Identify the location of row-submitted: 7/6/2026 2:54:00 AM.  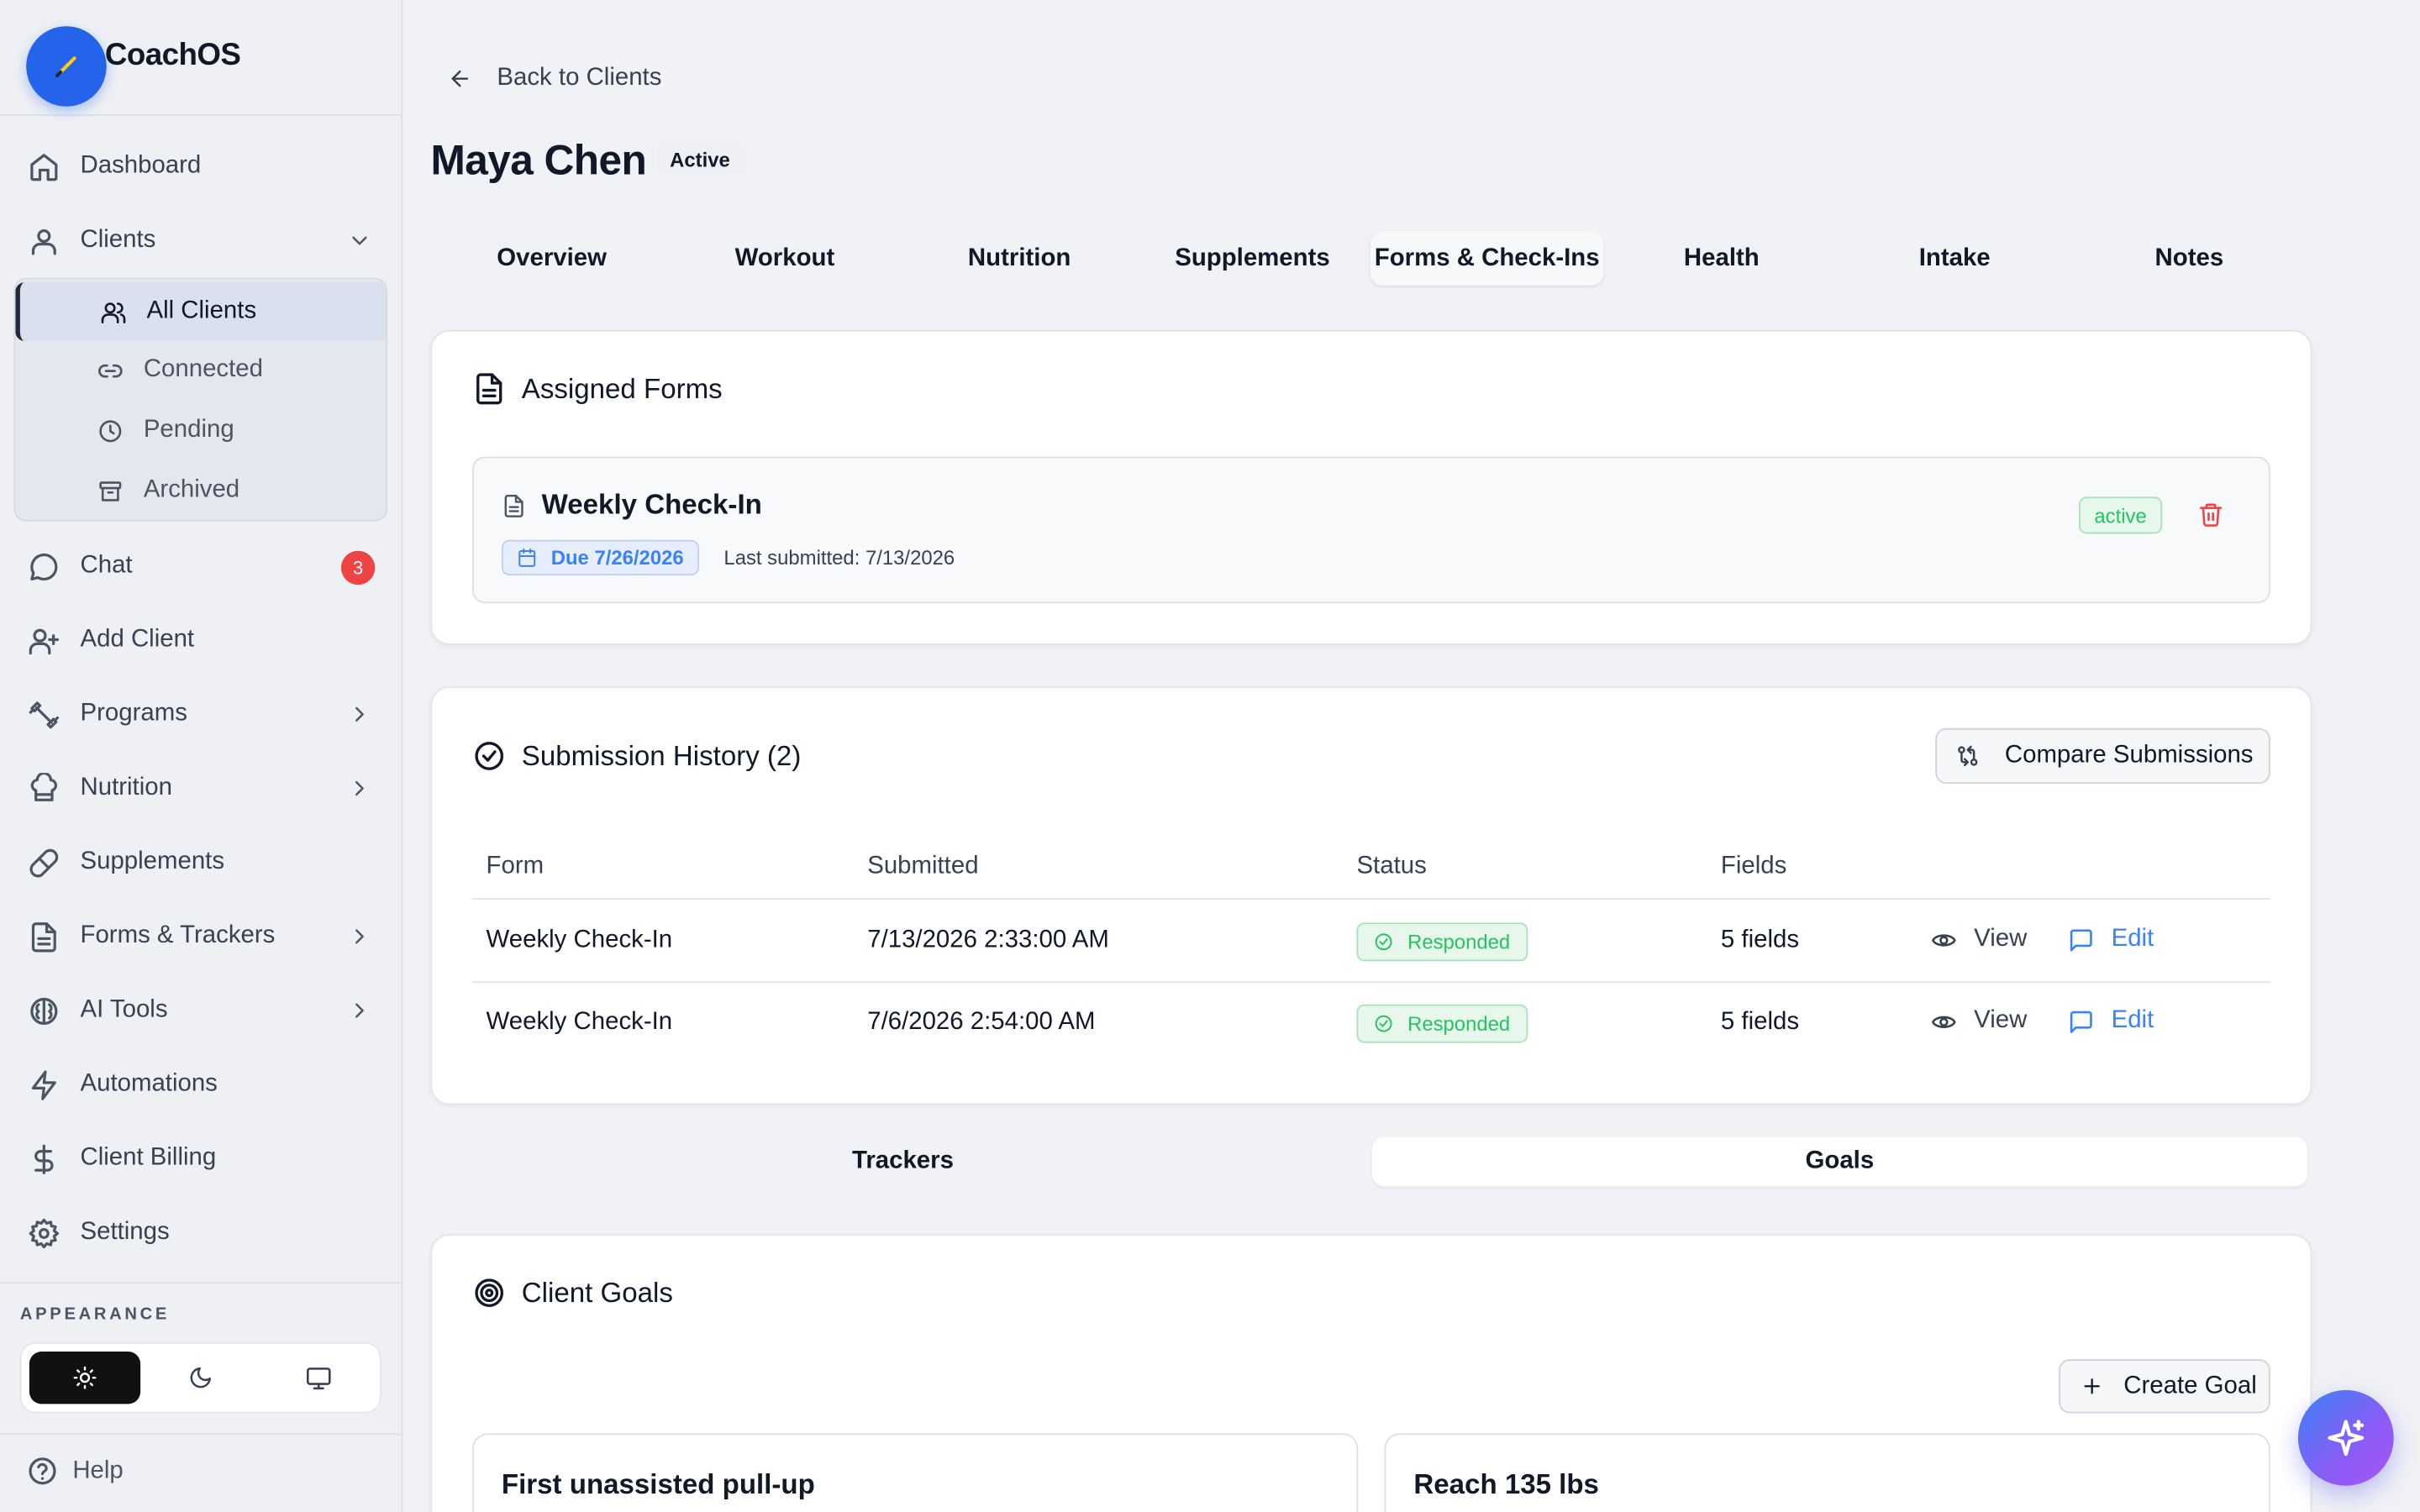
(982, 1022).